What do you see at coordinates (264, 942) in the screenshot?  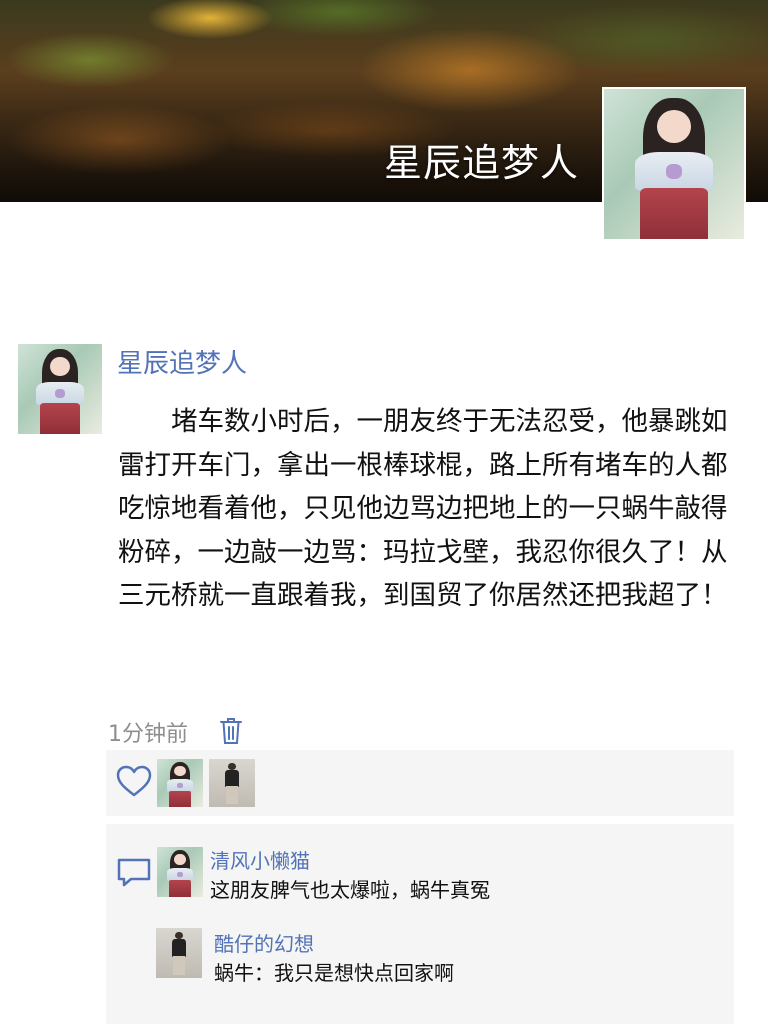 I see `comment-author-2: 酷仔的幻想` at bounding box center [264, 942].